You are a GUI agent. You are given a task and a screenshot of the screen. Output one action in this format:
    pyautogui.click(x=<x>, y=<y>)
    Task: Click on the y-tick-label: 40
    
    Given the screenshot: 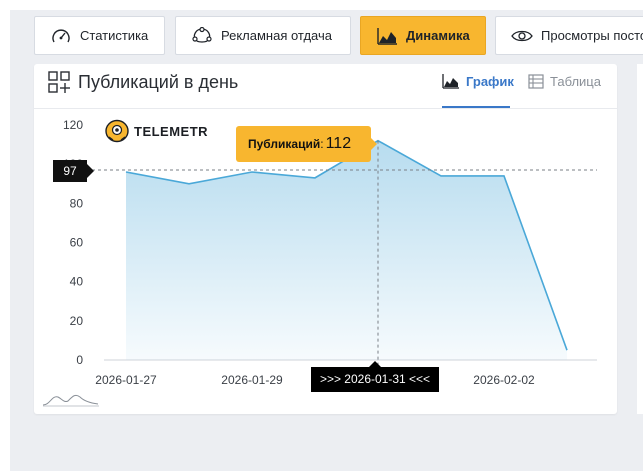 What is the action you would take?
    pyautogui.click(x=77, y=282)
    